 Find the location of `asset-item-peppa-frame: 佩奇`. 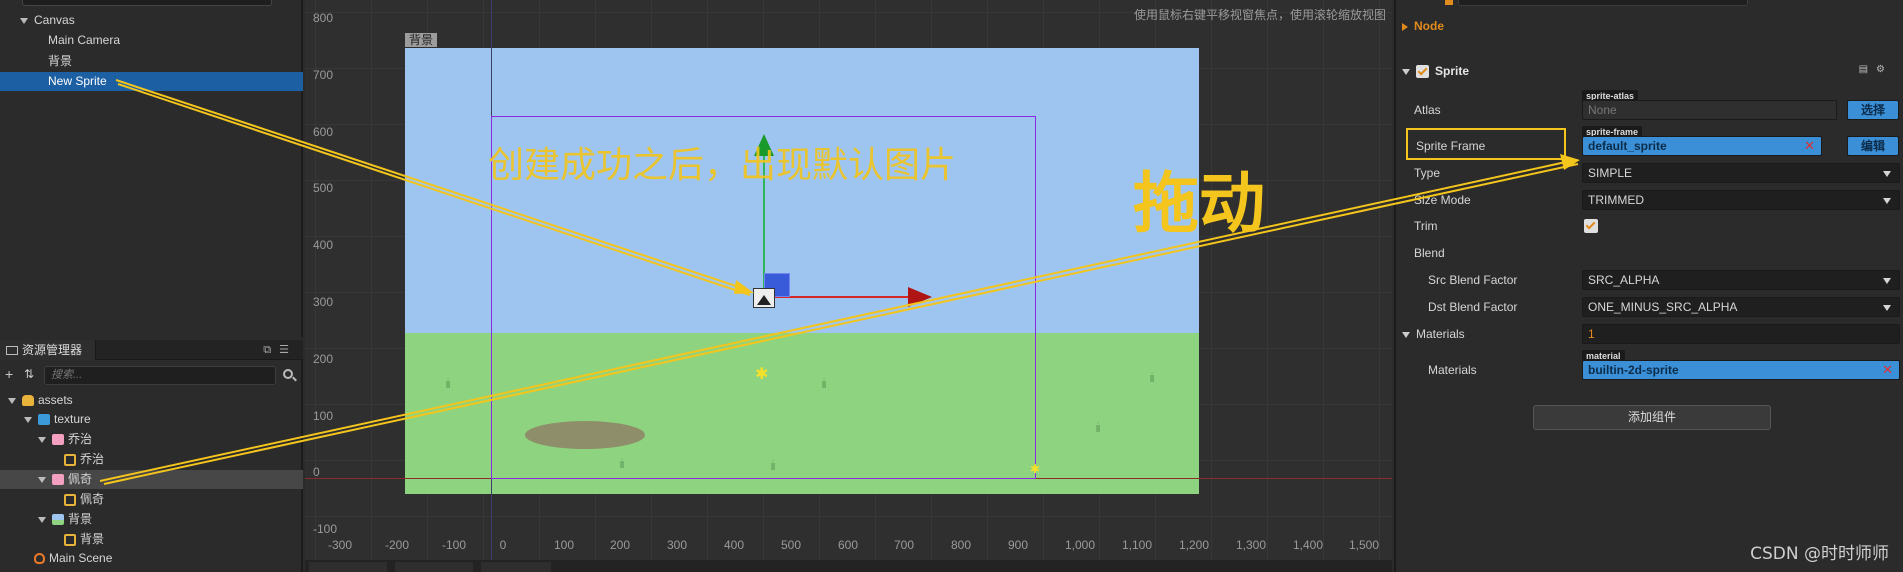

asset-item-peppa-frame: 佩奇 is located at coordinates (151, 499).